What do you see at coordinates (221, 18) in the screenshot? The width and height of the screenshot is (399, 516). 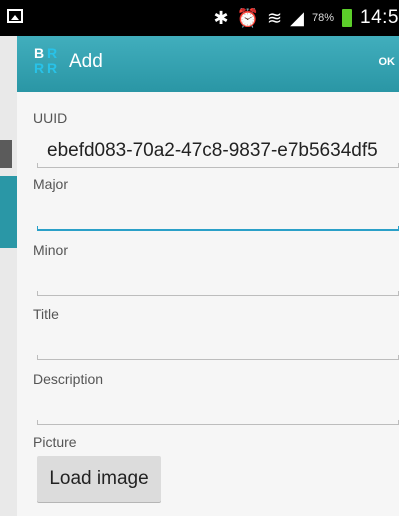 I see `bluetooth-icon: ✱` at bounding box center [221, 18].